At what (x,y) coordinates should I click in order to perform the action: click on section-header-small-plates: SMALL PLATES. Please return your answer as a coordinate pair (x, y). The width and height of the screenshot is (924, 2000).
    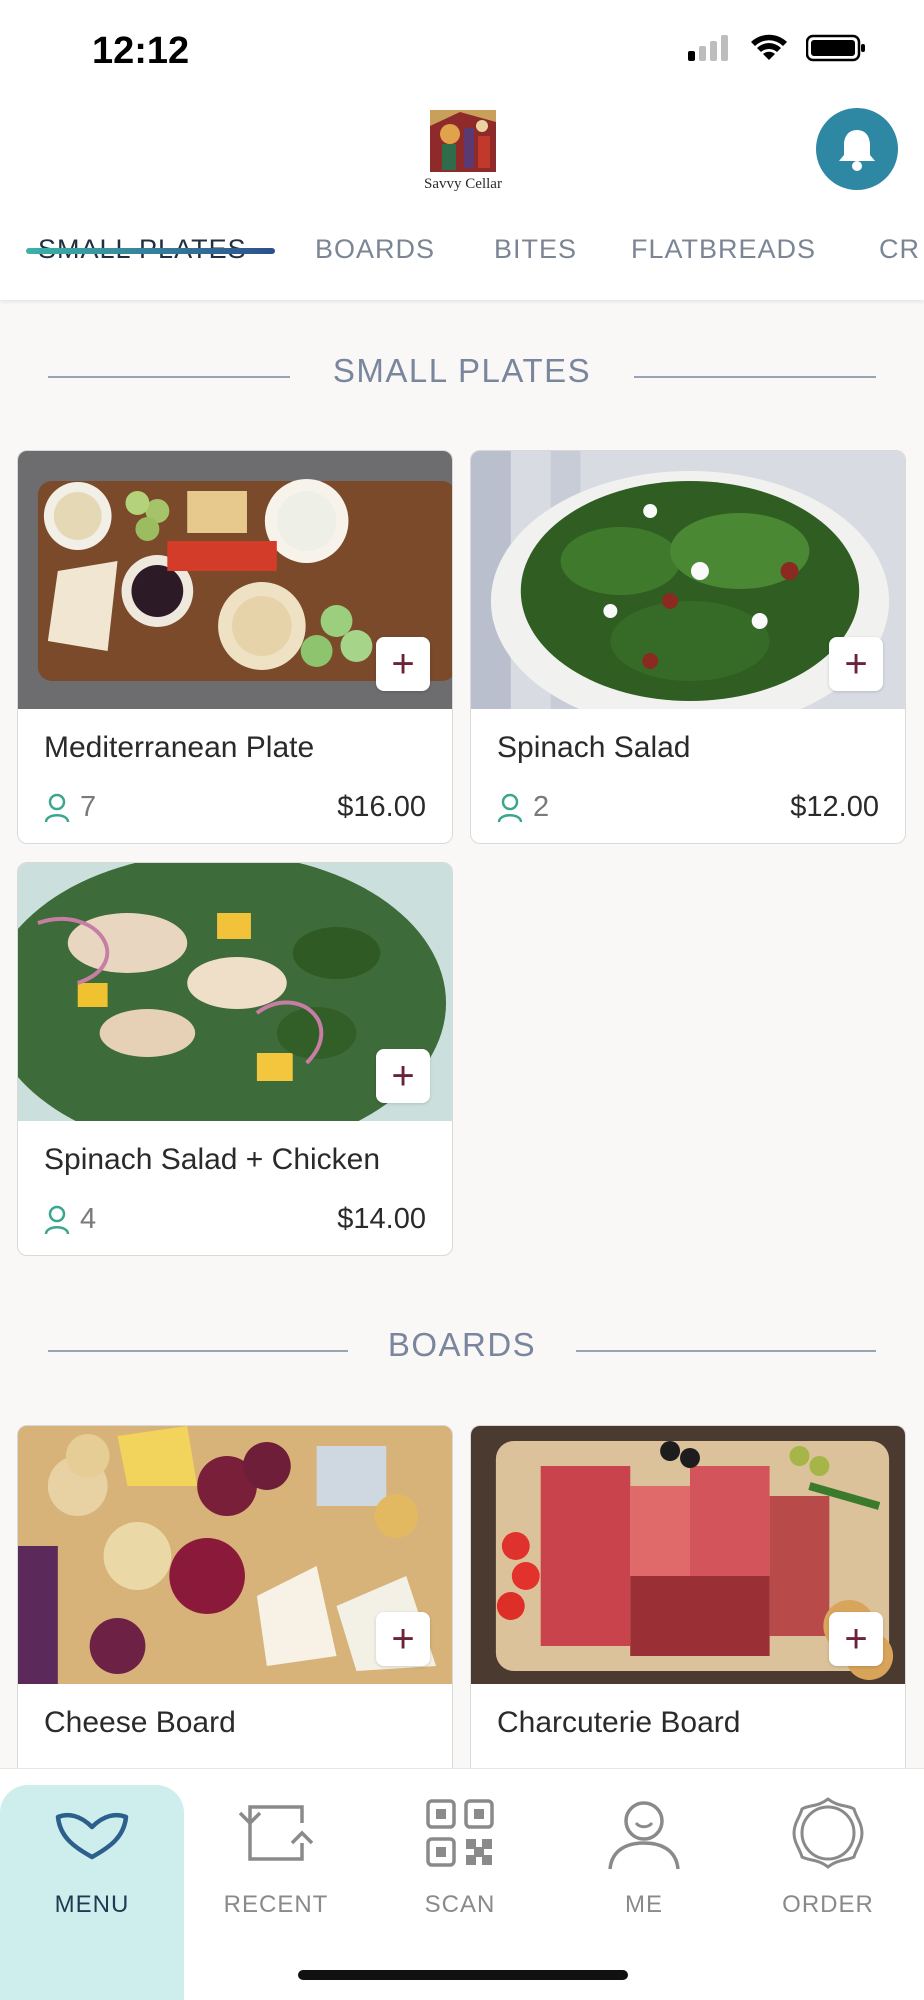
    Looking at the image, I should click on (462, 377).